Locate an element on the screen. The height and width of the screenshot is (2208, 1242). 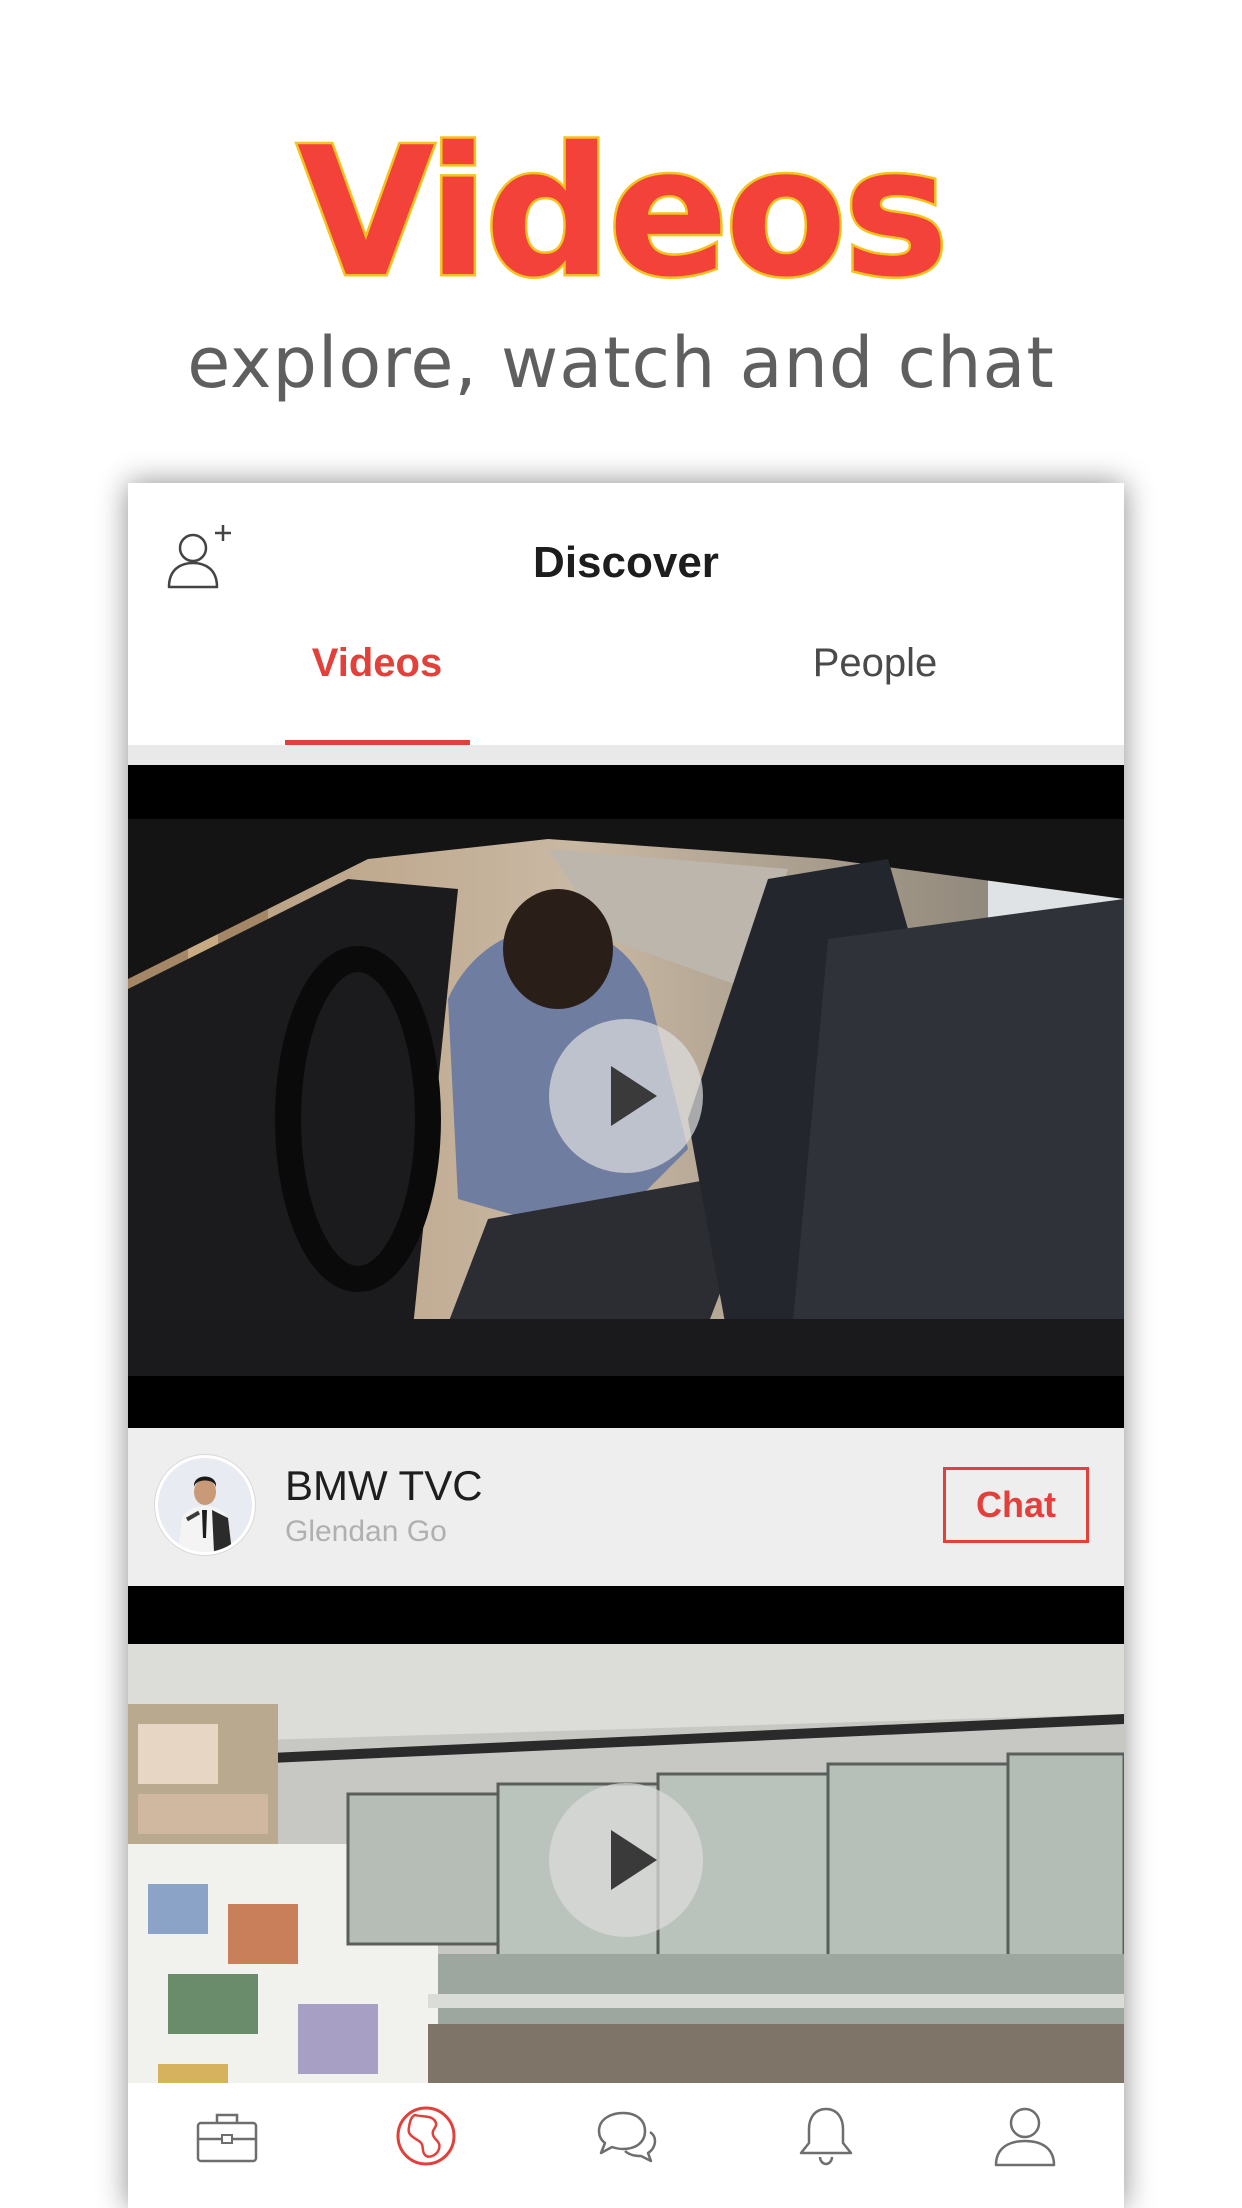
tab-bar-item-messages is located at coordinates (626, 2136).